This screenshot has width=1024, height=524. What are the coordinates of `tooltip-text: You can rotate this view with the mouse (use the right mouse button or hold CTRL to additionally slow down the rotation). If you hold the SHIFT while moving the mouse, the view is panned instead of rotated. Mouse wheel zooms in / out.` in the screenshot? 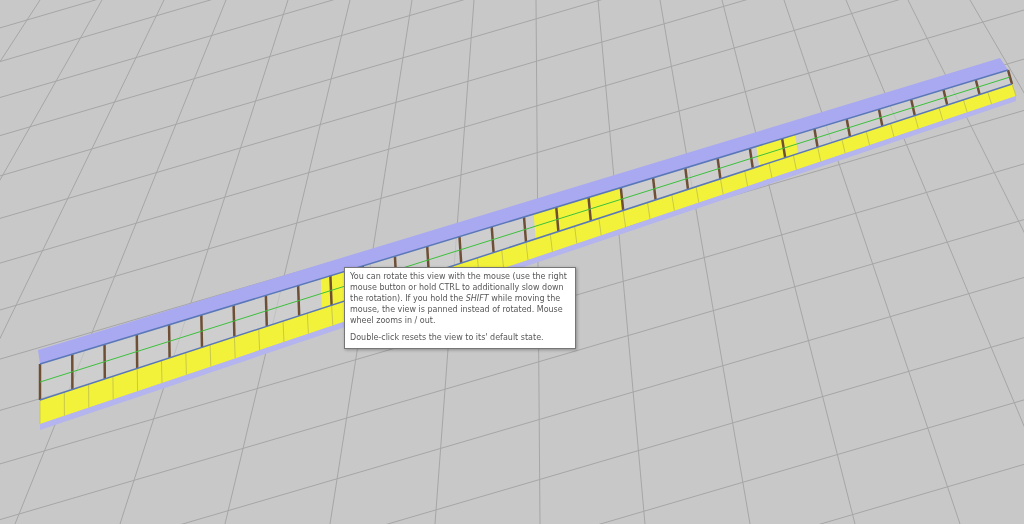 It's located at (459, 298).